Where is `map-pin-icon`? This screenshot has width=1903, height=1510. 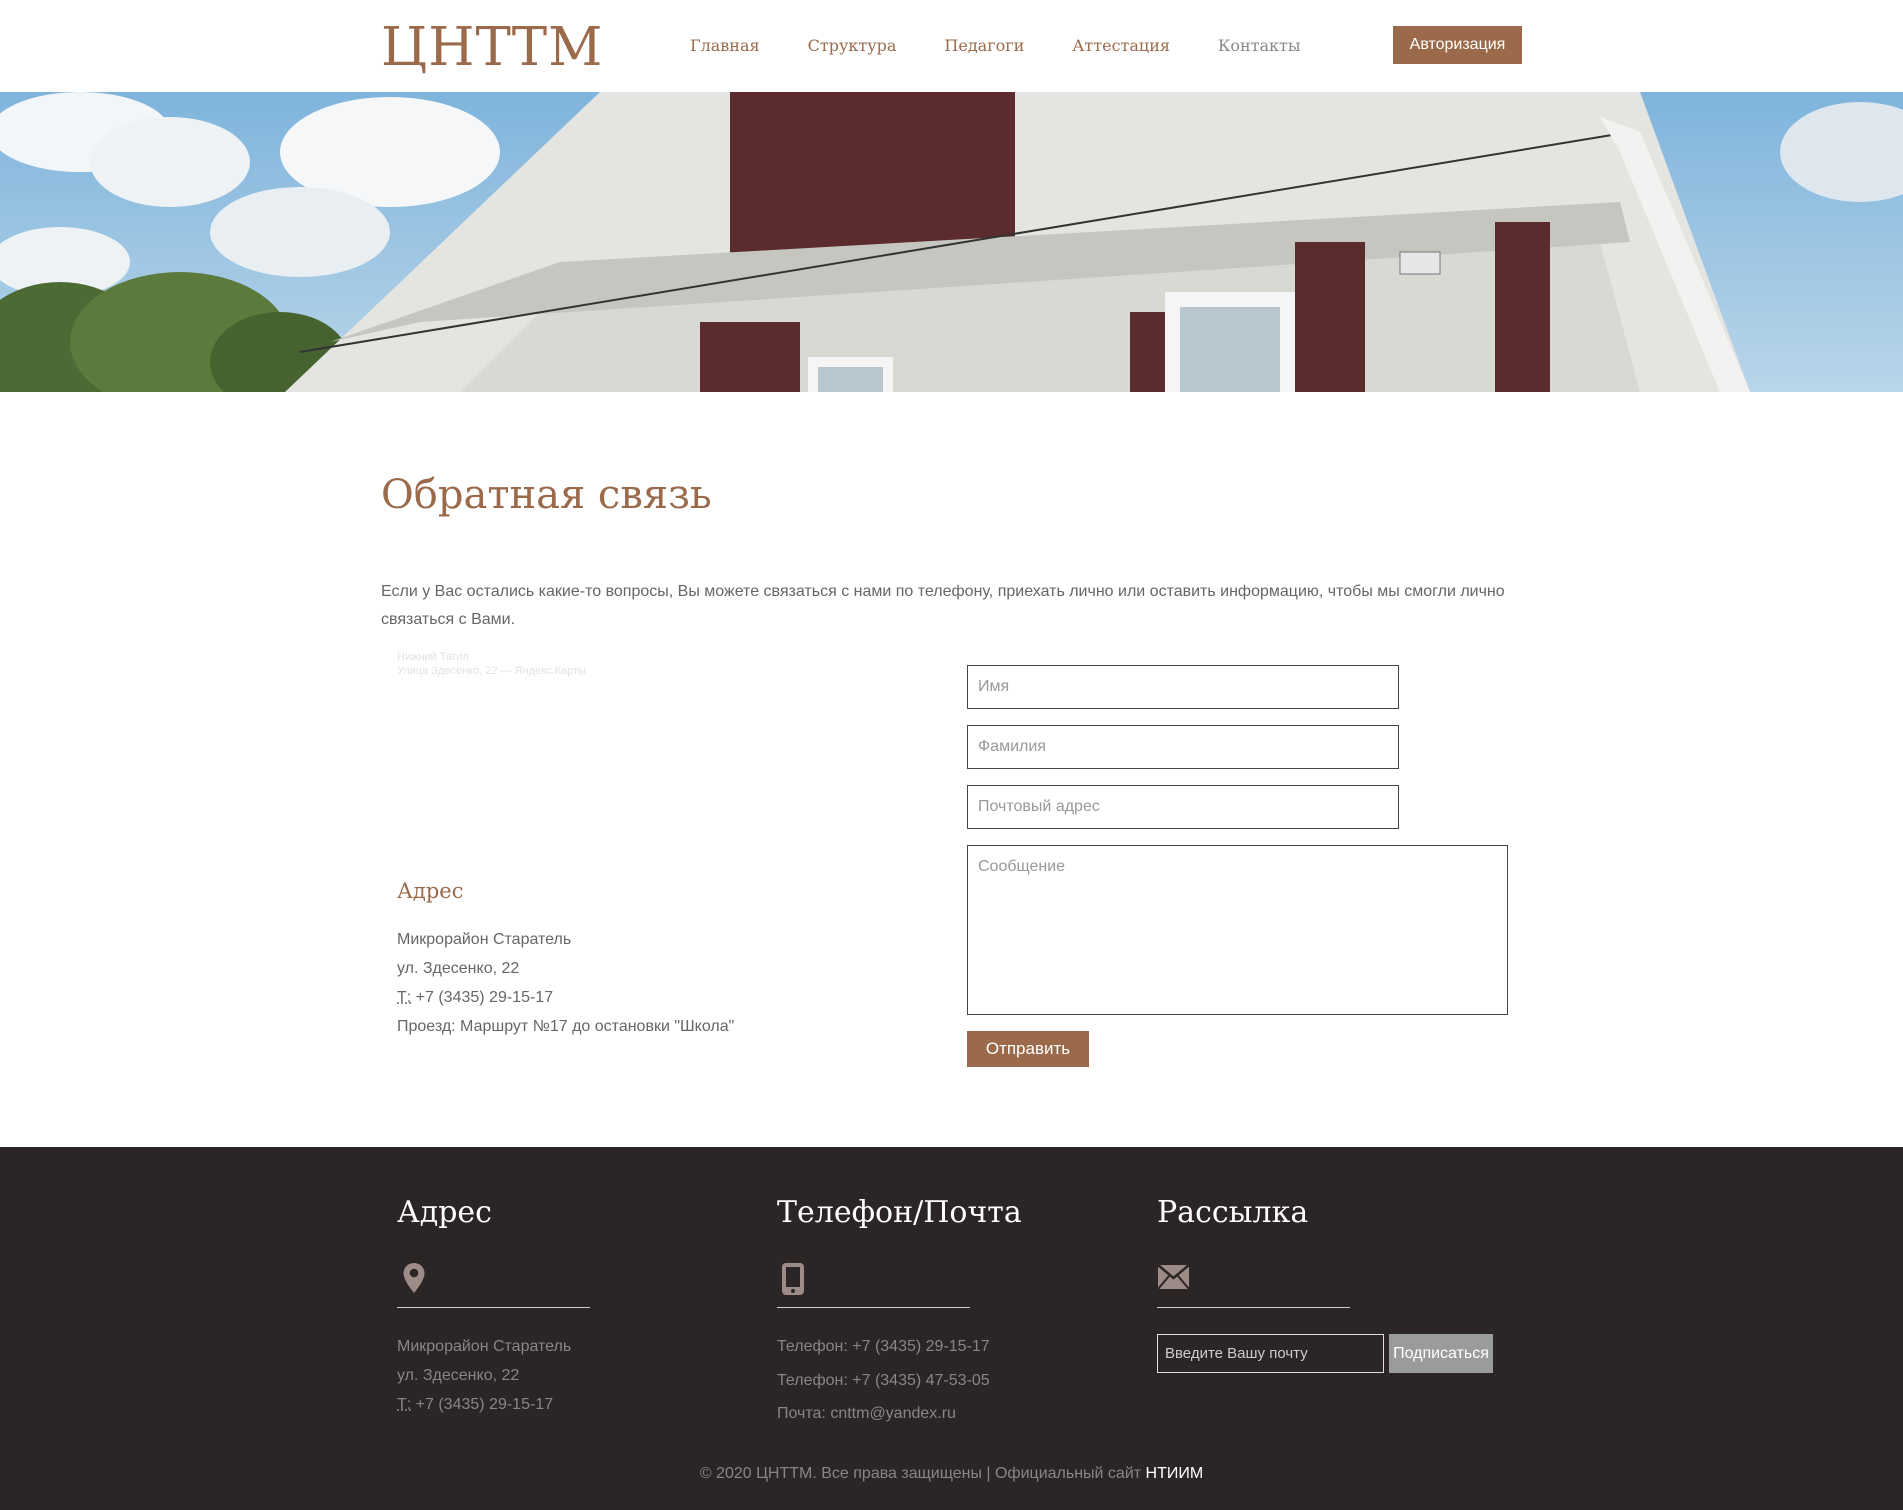
map-pin-icon is located at coordinates (414, 1280).